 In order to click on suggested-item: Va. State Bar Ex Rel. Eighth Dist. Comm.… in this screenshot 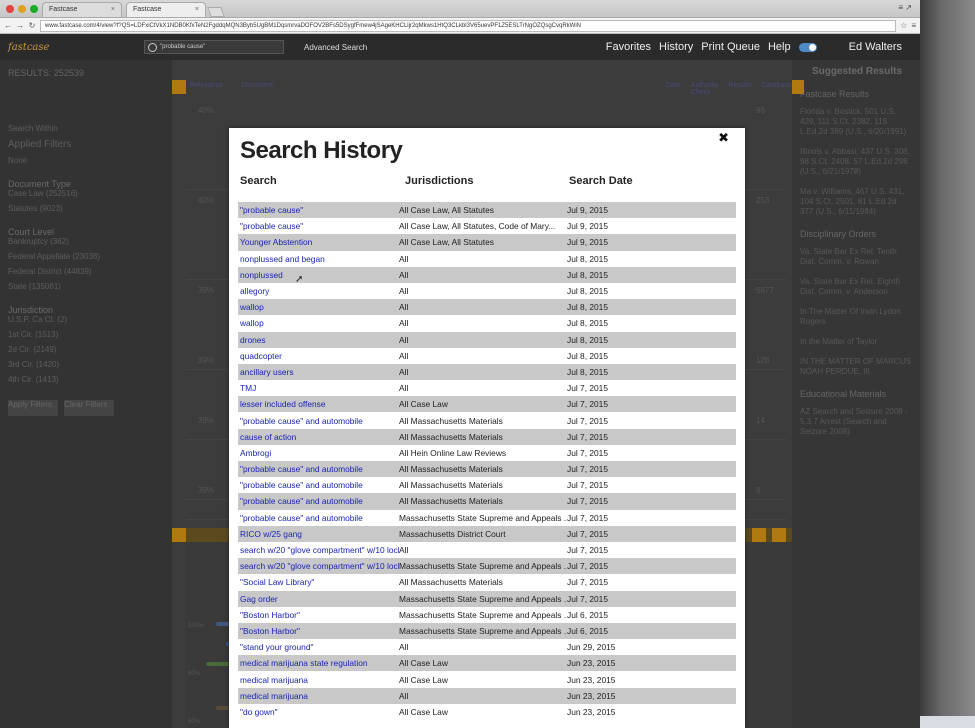, I will do `click(856, 287)`.